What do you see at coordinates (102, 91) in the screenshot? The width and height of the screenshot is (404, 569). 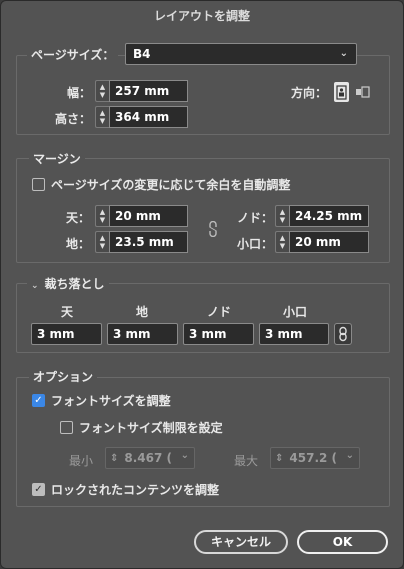 I see `width-stepper: ▲ ▼` at bounding box center [102, 91].